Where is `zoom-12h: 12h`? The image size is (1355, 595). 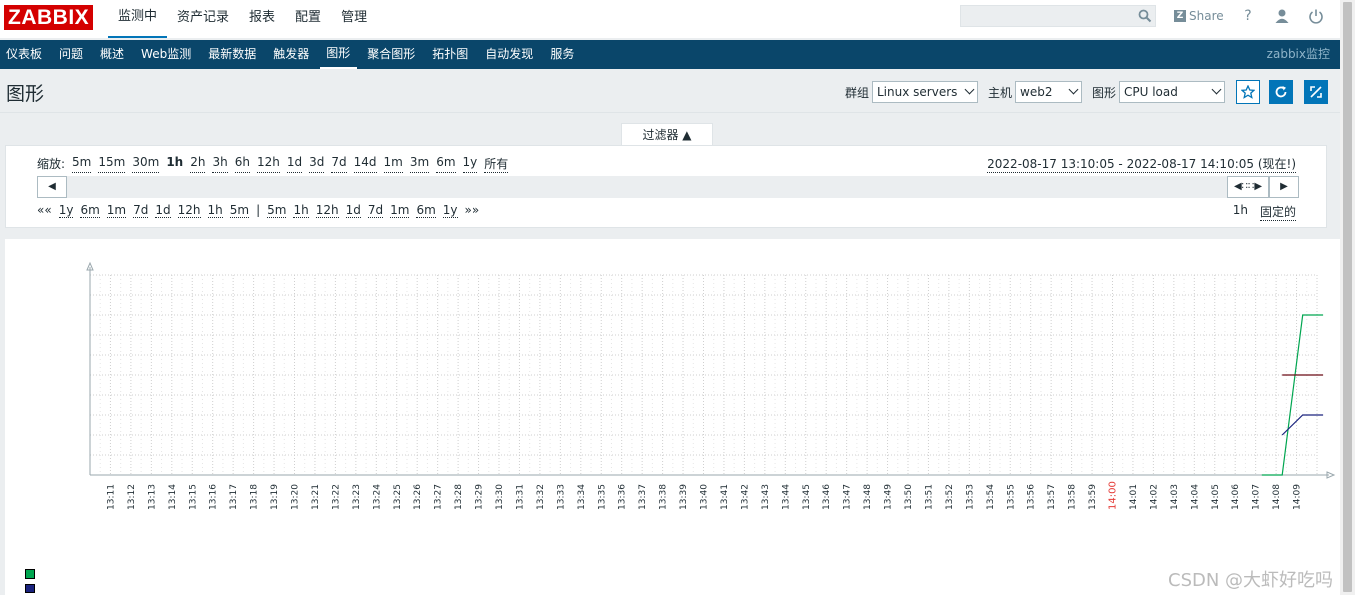
zoom-12h: 12h is located at coordinates (268, 164).